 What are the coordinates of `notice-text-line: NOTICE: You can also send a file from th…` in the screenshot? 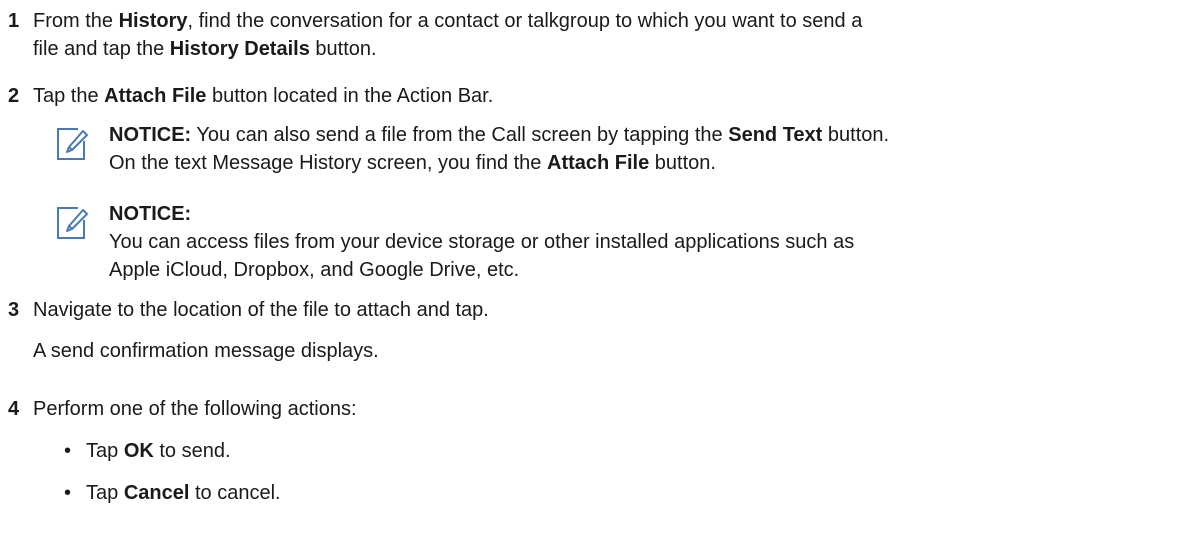 It's located at (499, 135).